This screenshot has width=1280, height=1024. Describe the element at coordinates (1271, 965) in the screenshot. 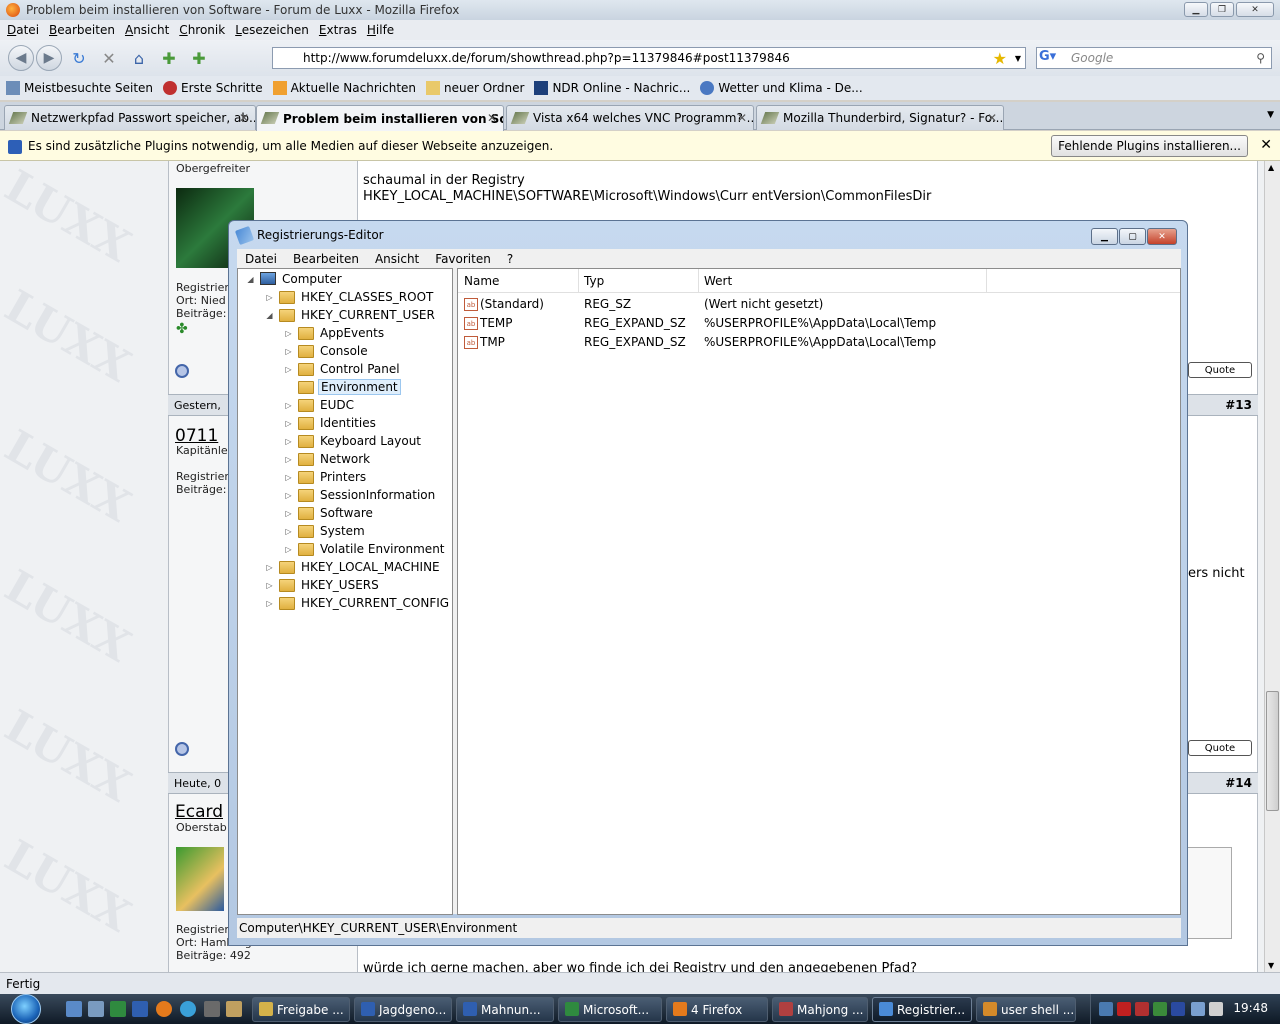

I see `scroll-down-icon: ▼` at that location.